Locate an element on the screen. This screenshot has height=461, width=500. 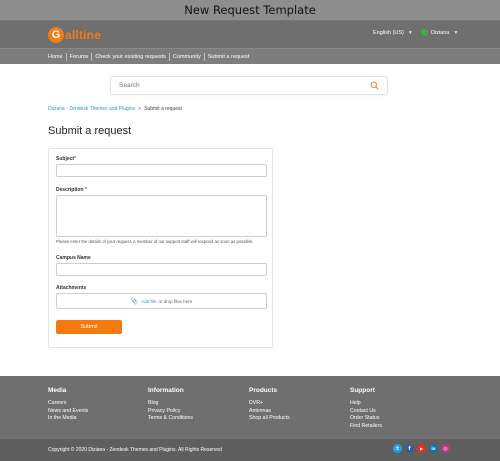
footer-link: Blog is located at coordinates (170, 404).